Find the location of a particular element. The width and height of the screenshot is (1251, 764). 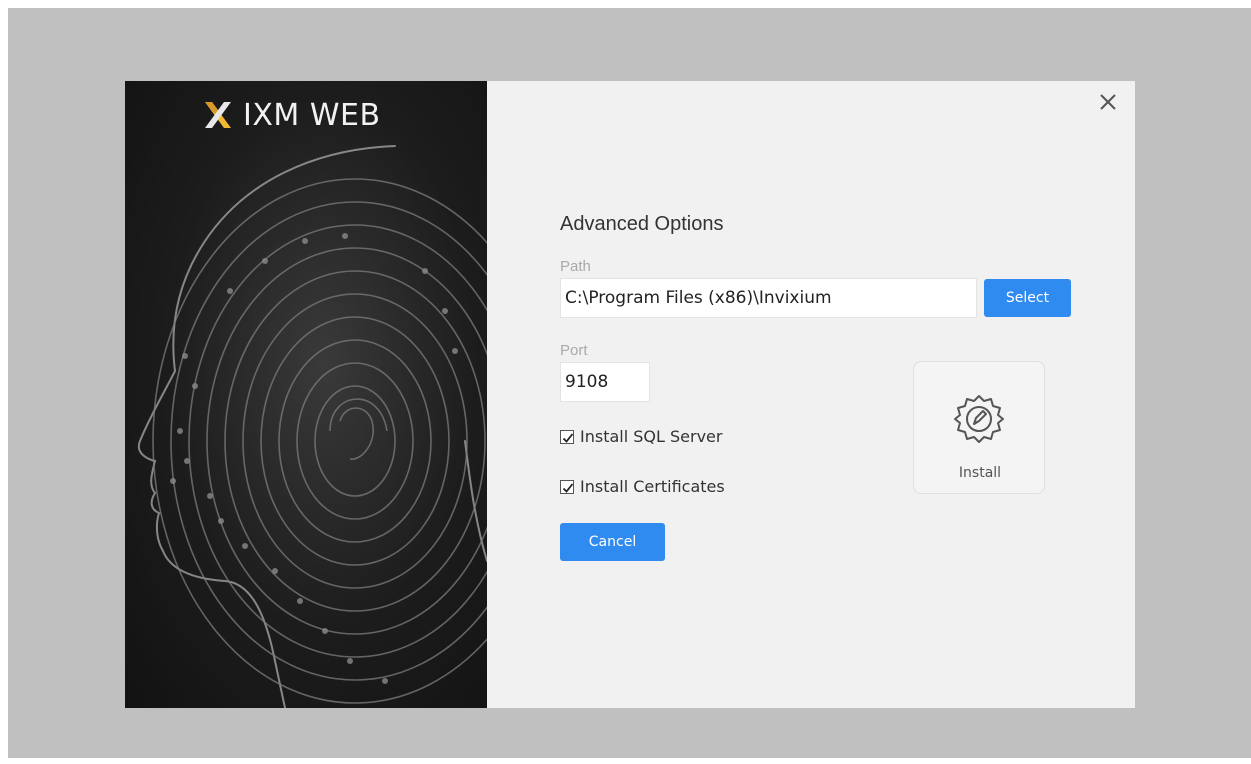

install-sql-server-checkbox is located at coordinates (567, 436).